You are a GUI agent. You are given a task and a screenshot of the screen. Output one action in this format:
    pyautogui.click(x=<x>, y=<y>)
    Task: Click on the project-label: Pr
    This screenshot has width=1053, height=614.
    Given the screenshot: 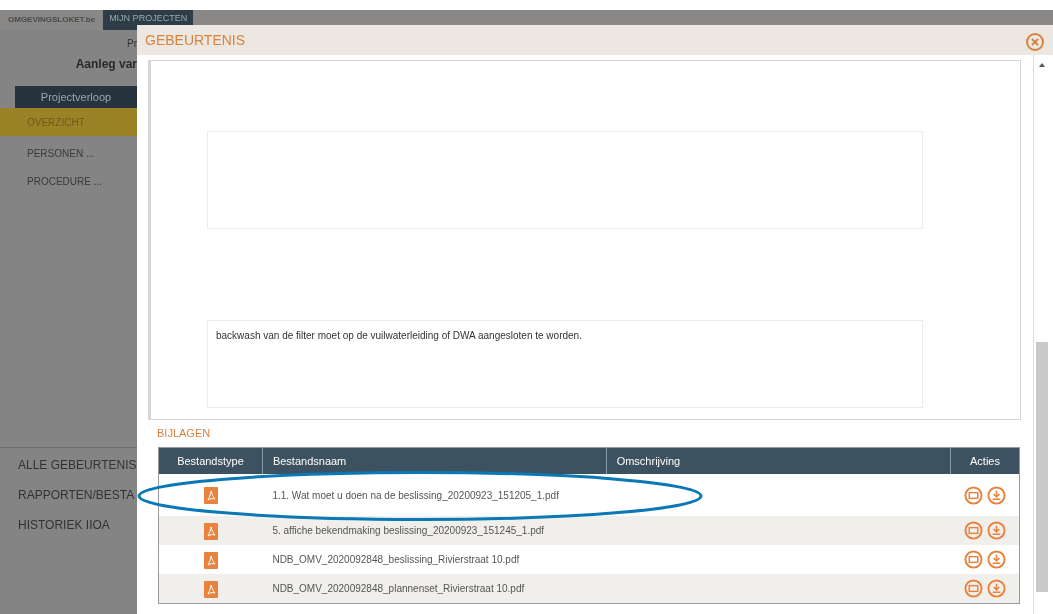 What is the action you would take?
    pyautogui.click(x=132, y=44)
    